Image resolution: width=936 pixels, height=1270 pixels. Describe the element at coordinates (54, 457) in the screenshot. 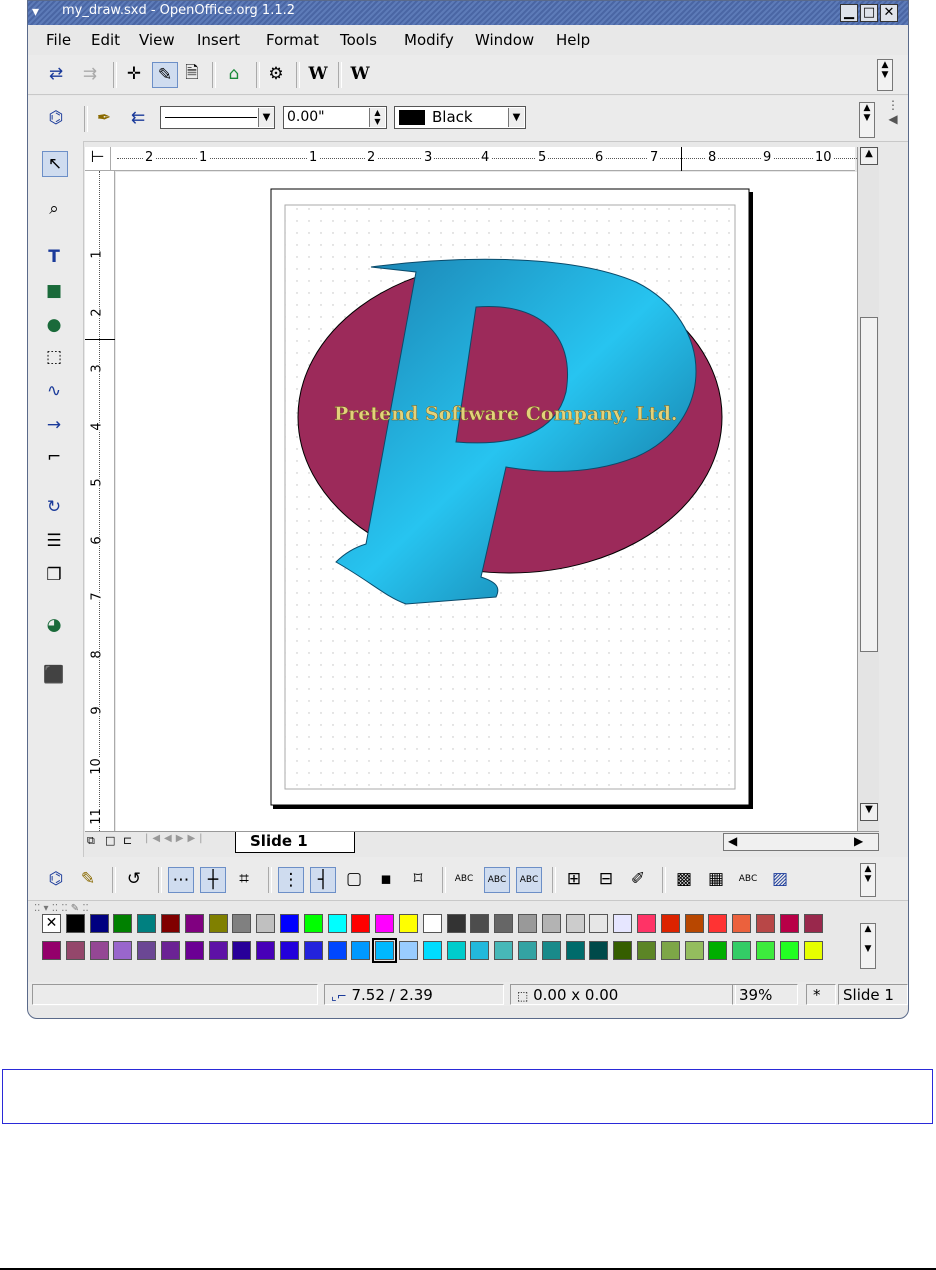

I see `connector-icon: ⌐` at that location.